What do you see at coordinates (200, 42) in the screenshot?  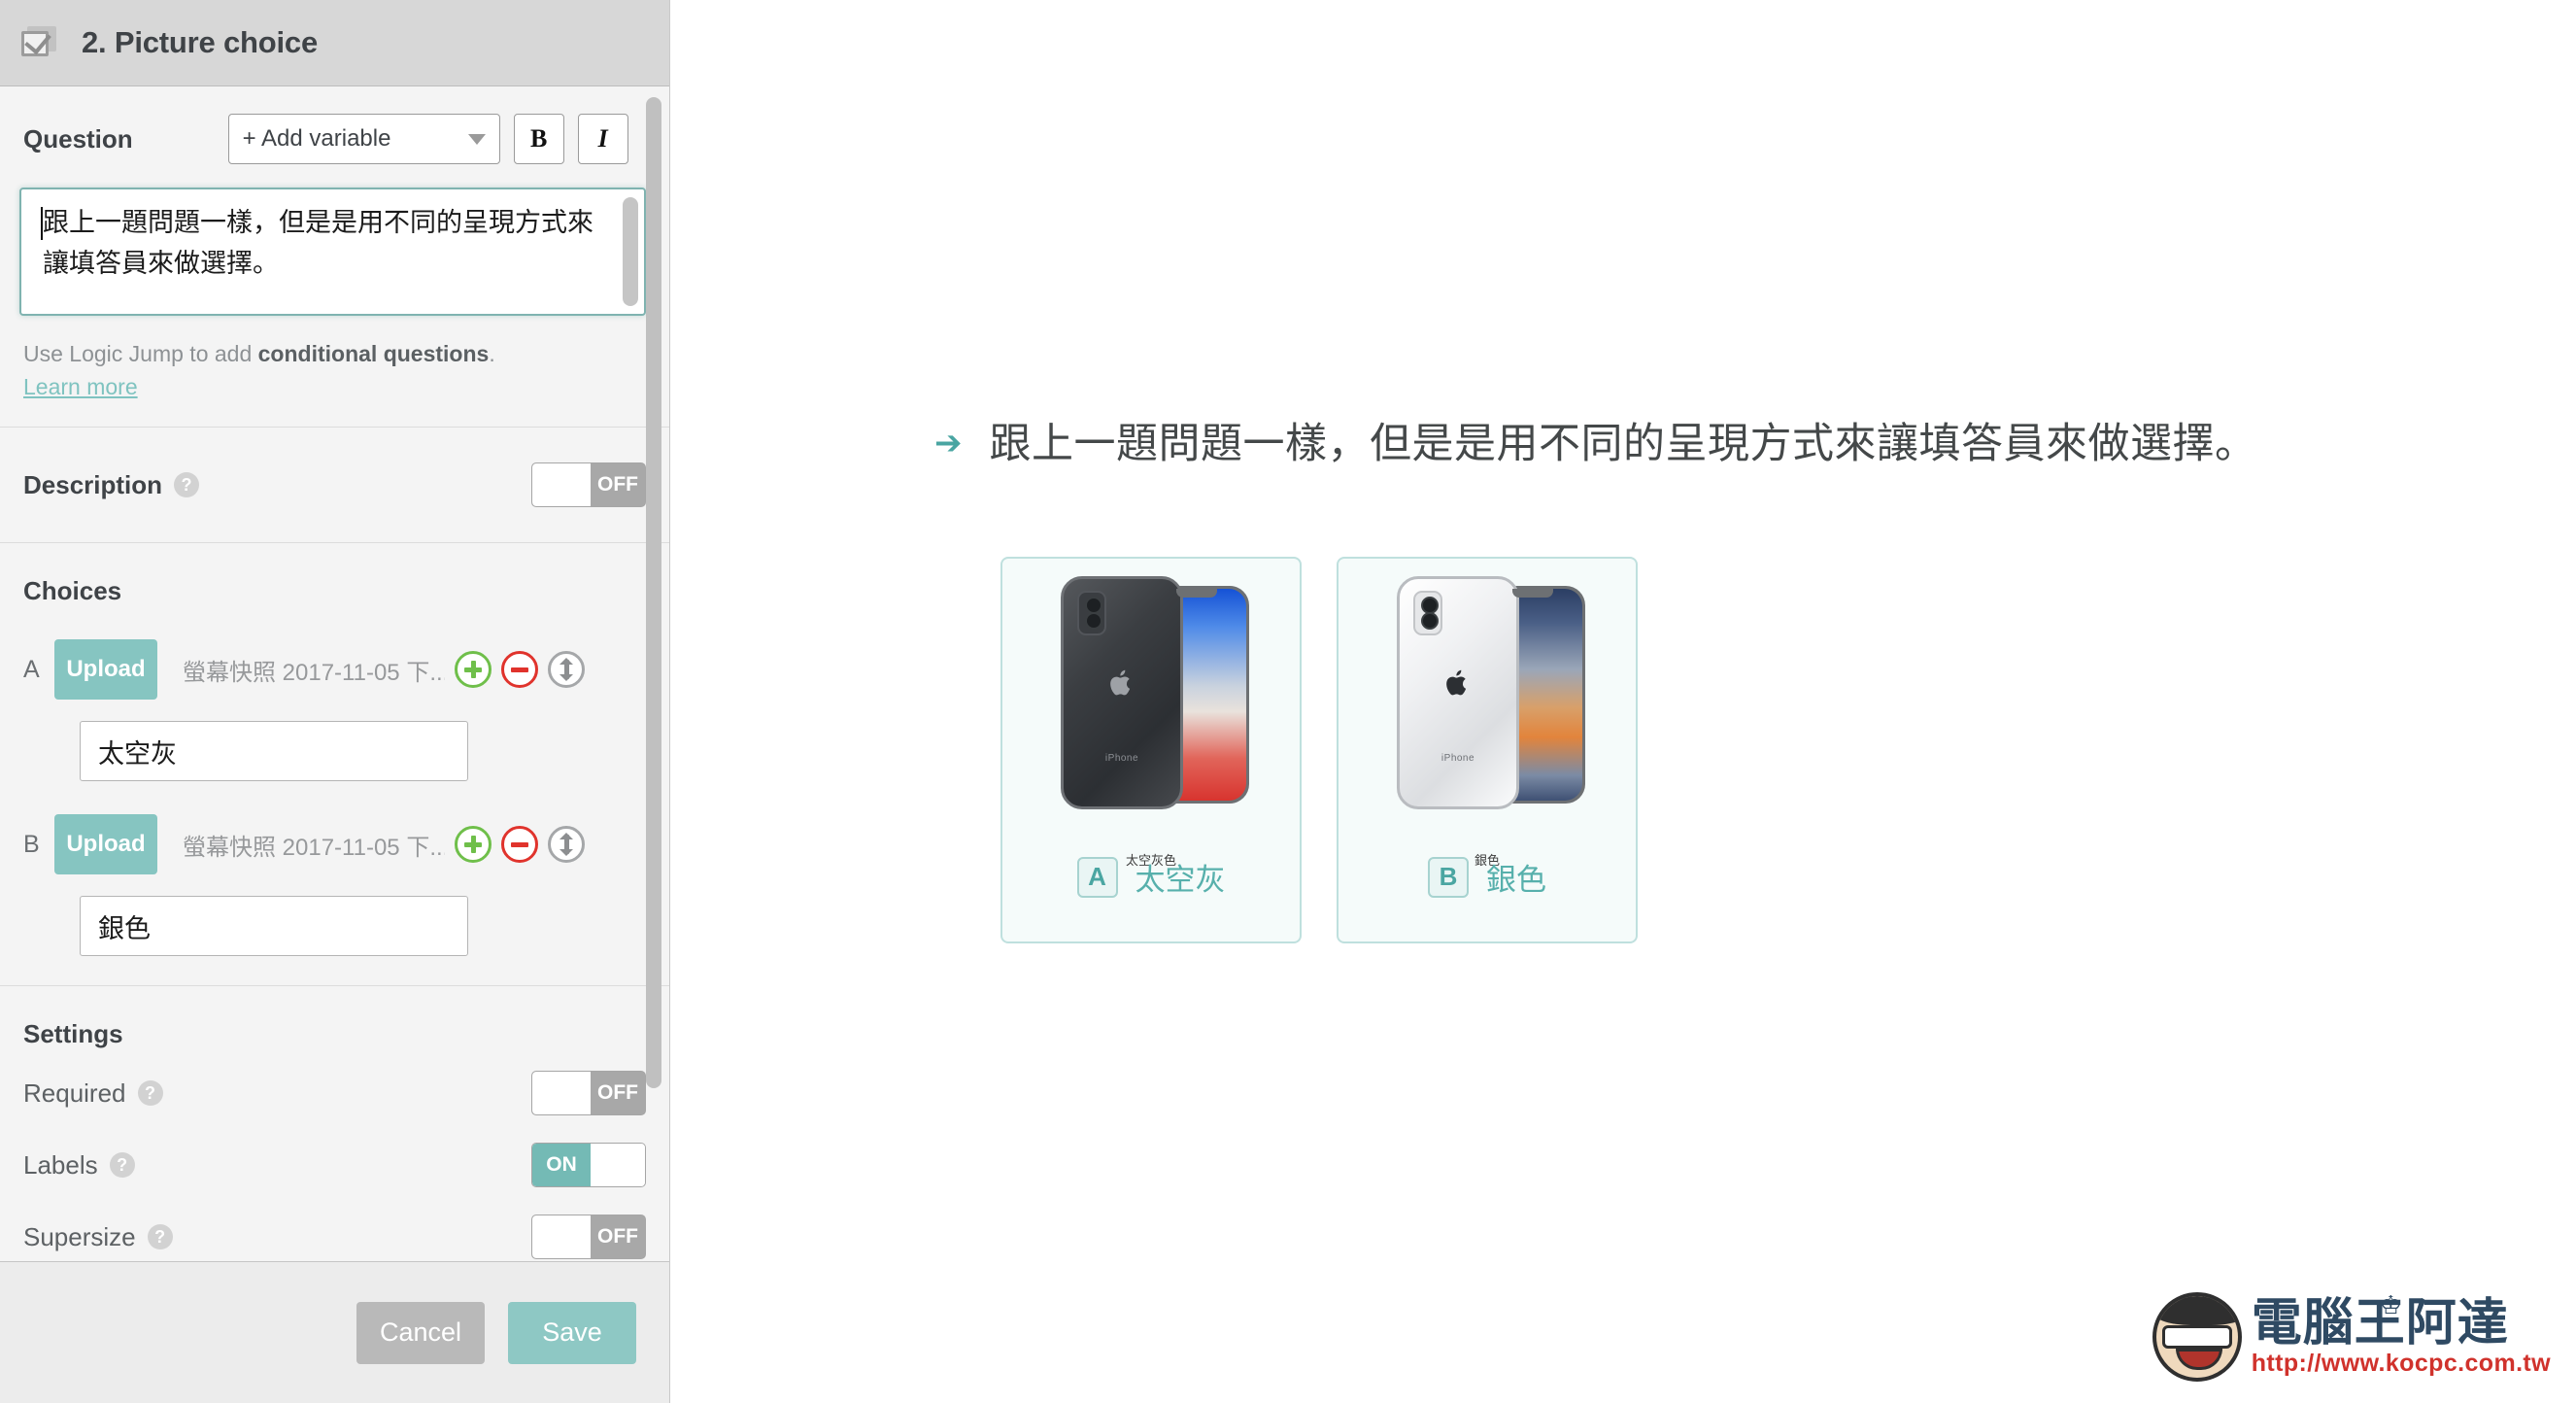 I see `page-title: 2. Picture choice` at bounding box center [200, 42].